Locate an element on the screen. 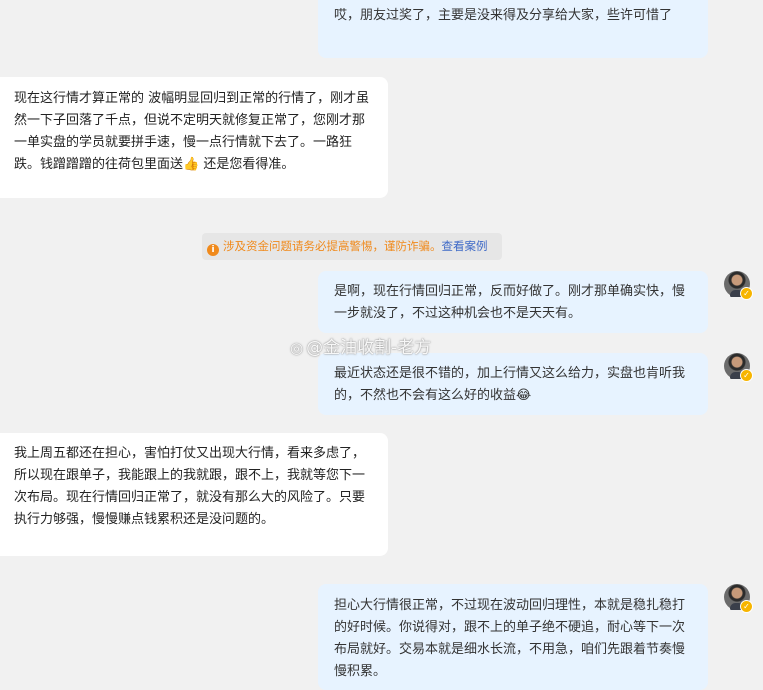 The image size is (763, 690). security-notice: i 涉及资金问题请务必提高警惕，谨防诈骗。查看案例 is located at coordinates (352, 246).